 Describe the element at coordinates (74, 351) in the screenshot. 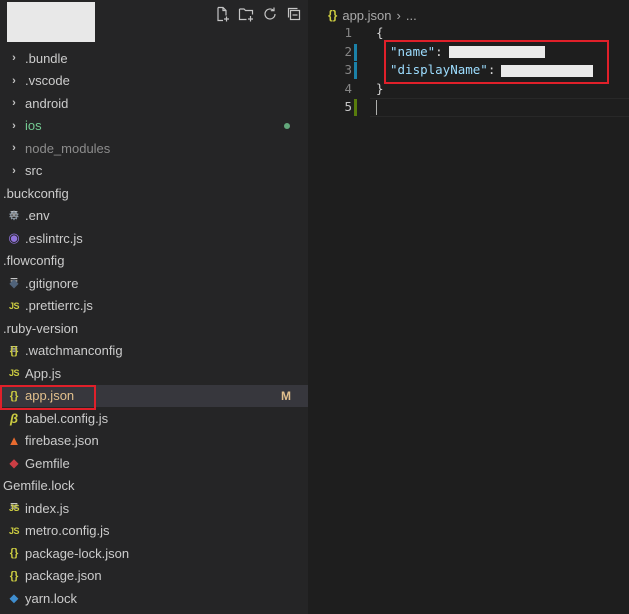

I see `tree-item-label: .watchmanconfig` at that location.